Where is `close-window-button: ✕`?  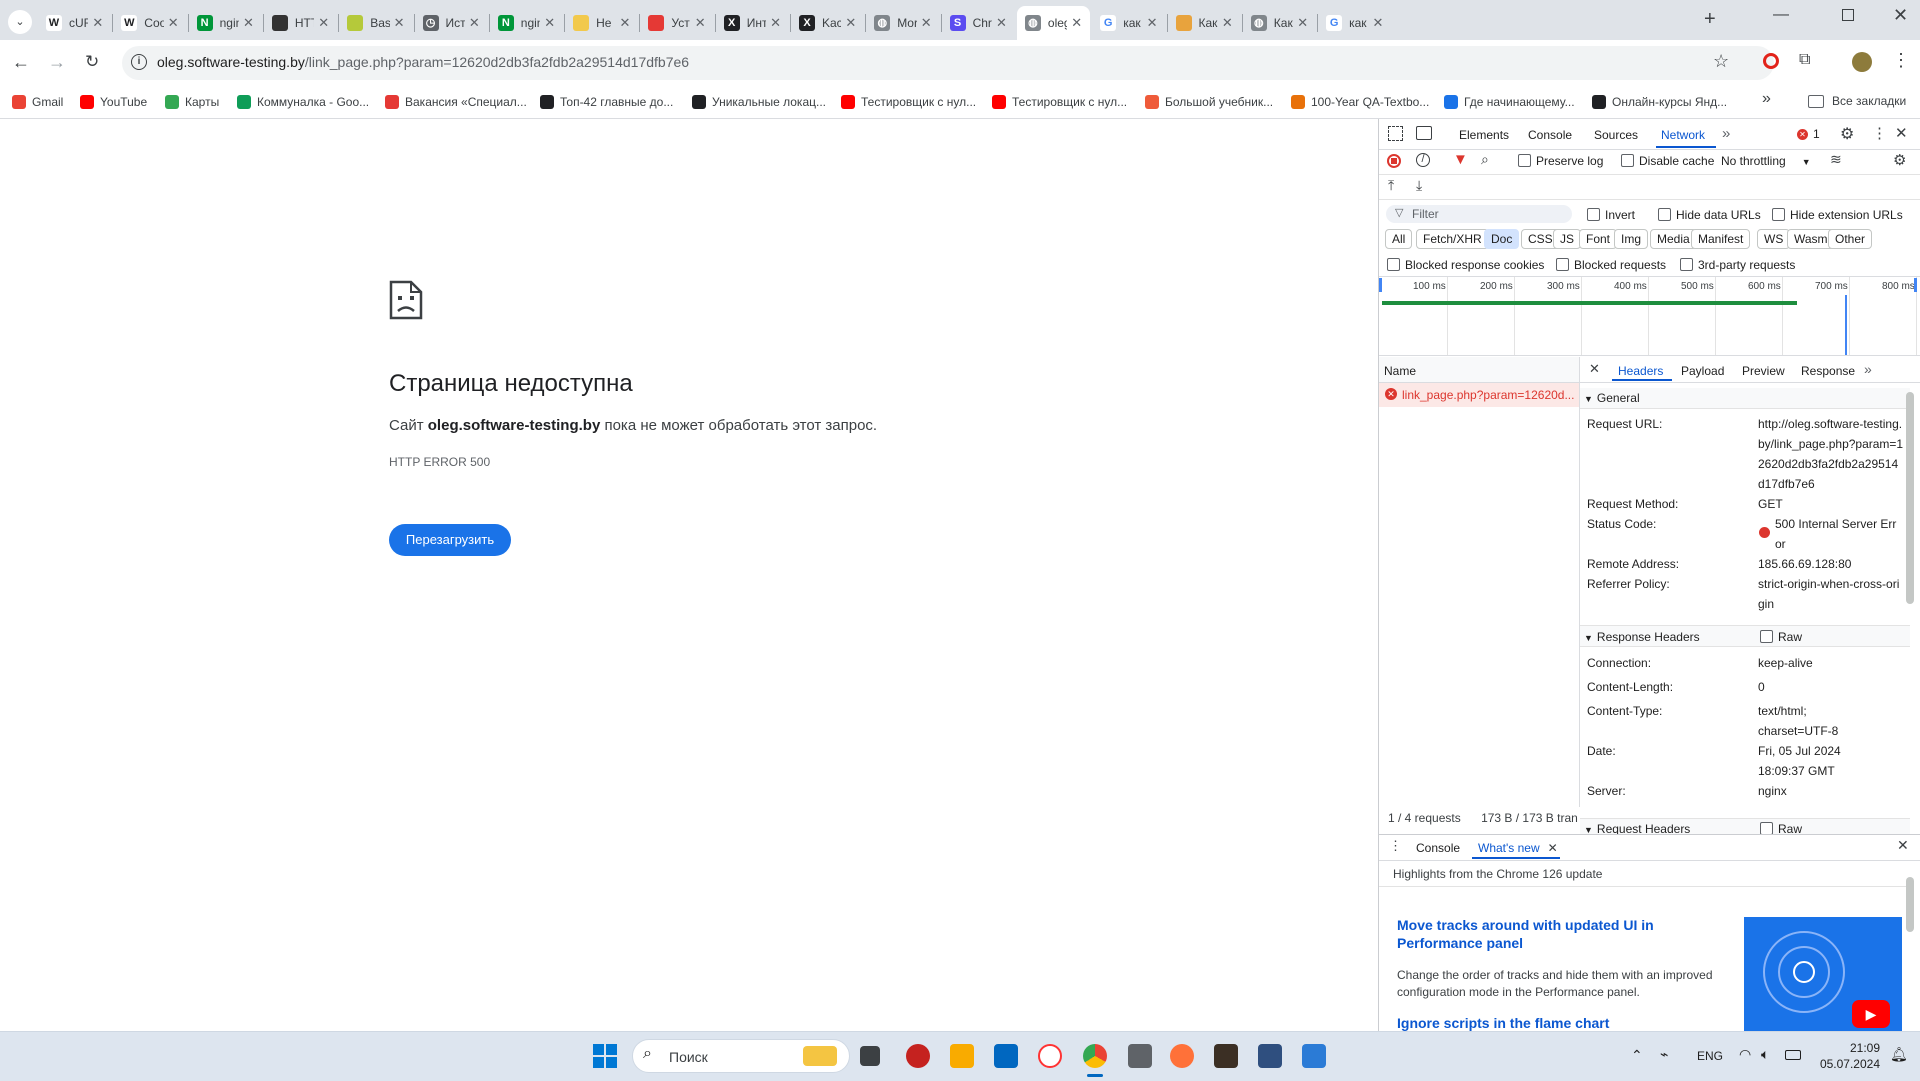 close-window-button: ✕ is located at coordinates (1900, 15).